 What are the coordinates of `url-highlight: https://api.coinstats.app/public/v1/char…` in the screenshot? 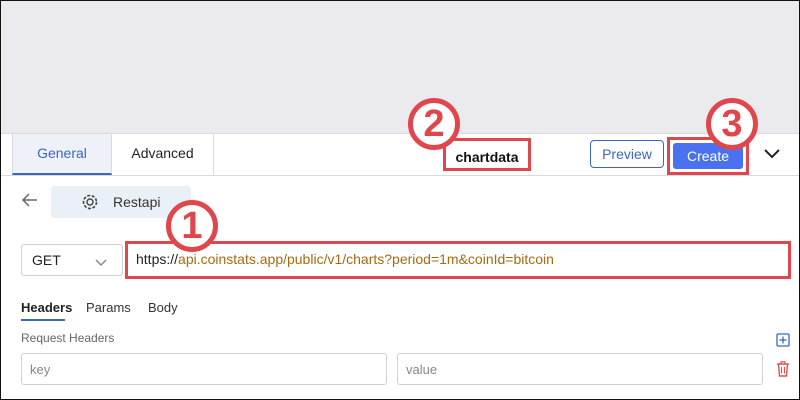 It's located at (458, 260).